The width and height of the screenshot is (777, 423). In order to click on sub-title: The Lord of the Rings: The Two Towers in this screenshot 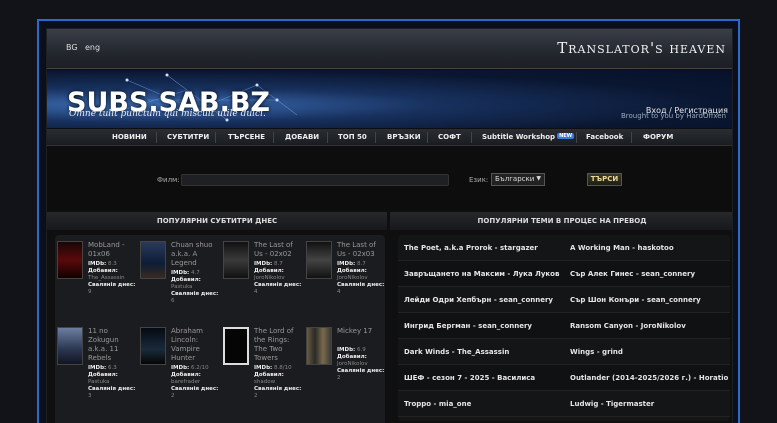, I will do `click(278, 345)`.